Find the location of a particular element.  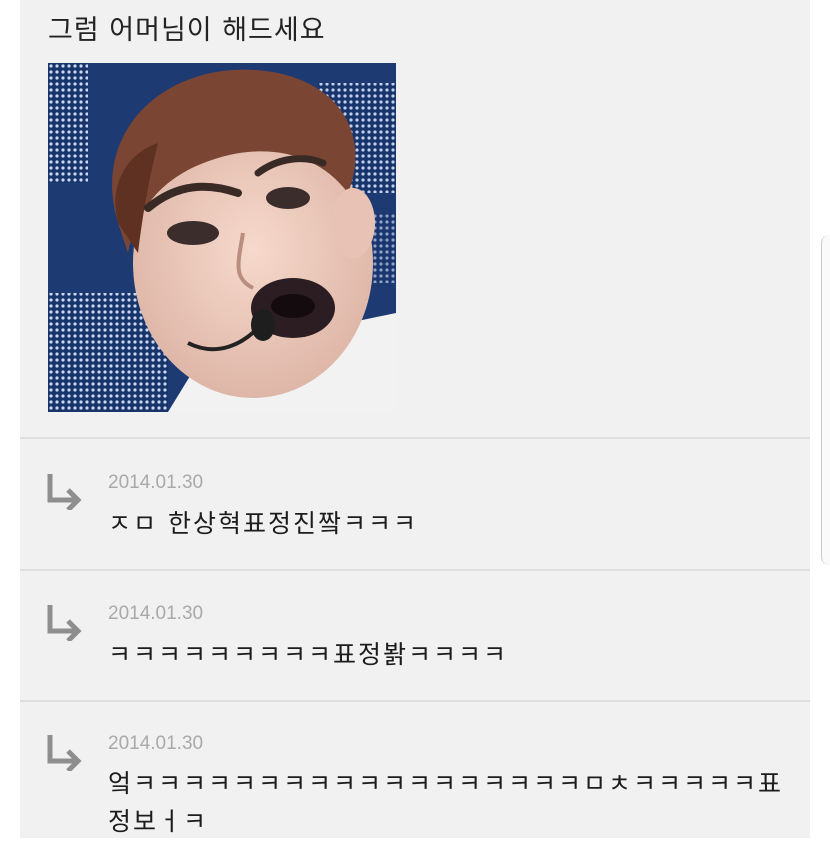

scrollbar-edge is located at coordinates (825, 400).